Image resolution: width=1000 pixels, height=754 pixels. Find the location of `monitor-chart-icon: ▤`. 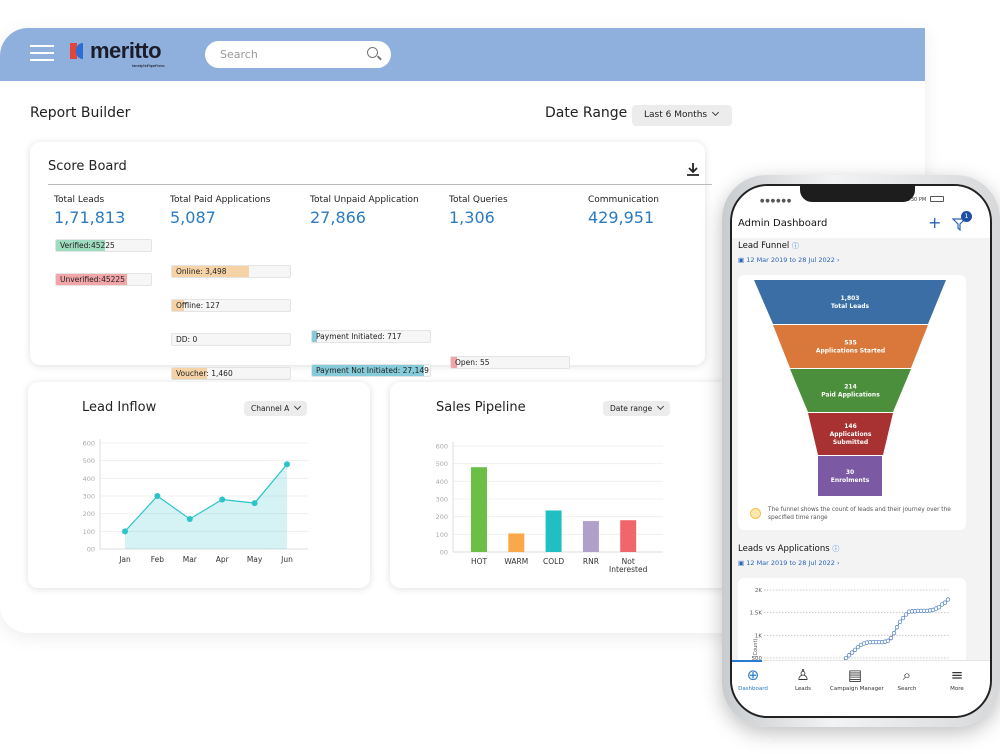

monitor-chart-icon: ▤ is located at coordinates (855, 675).